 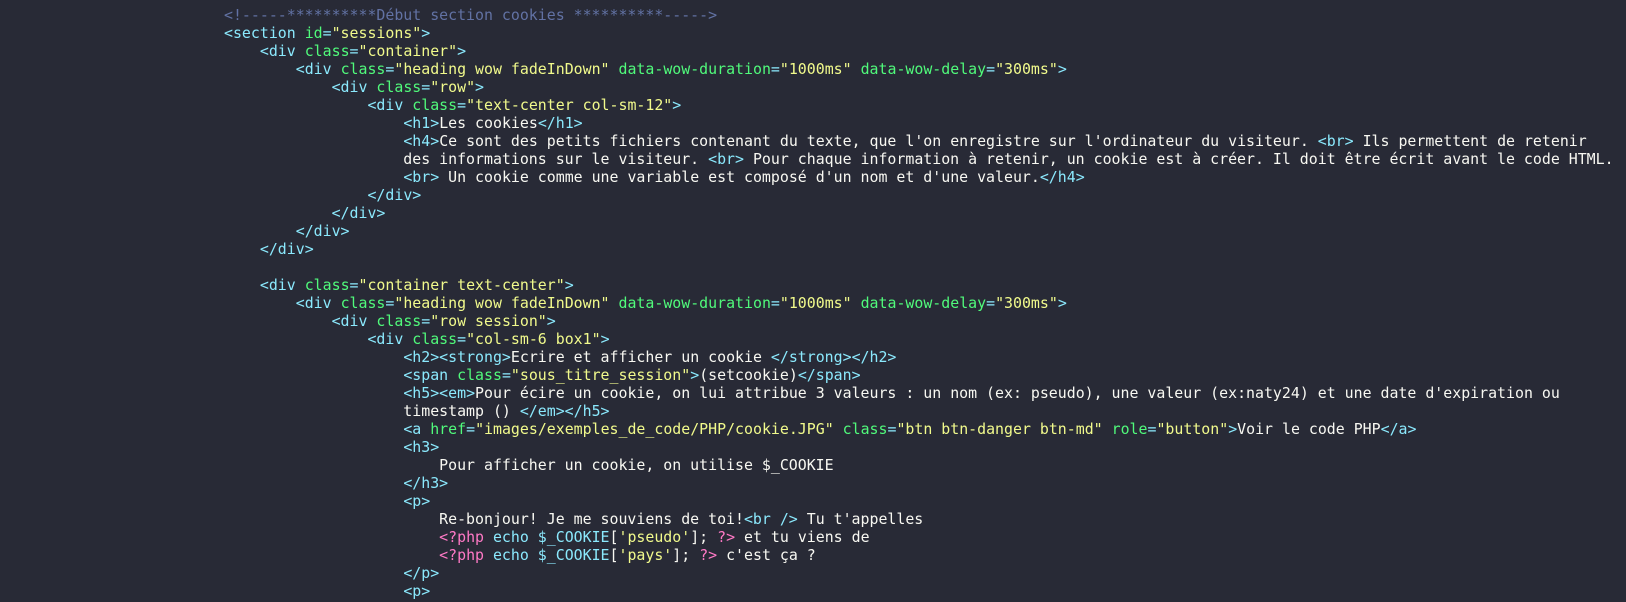 I want to click on code-token: "sessions", so click(x=376, y=33).